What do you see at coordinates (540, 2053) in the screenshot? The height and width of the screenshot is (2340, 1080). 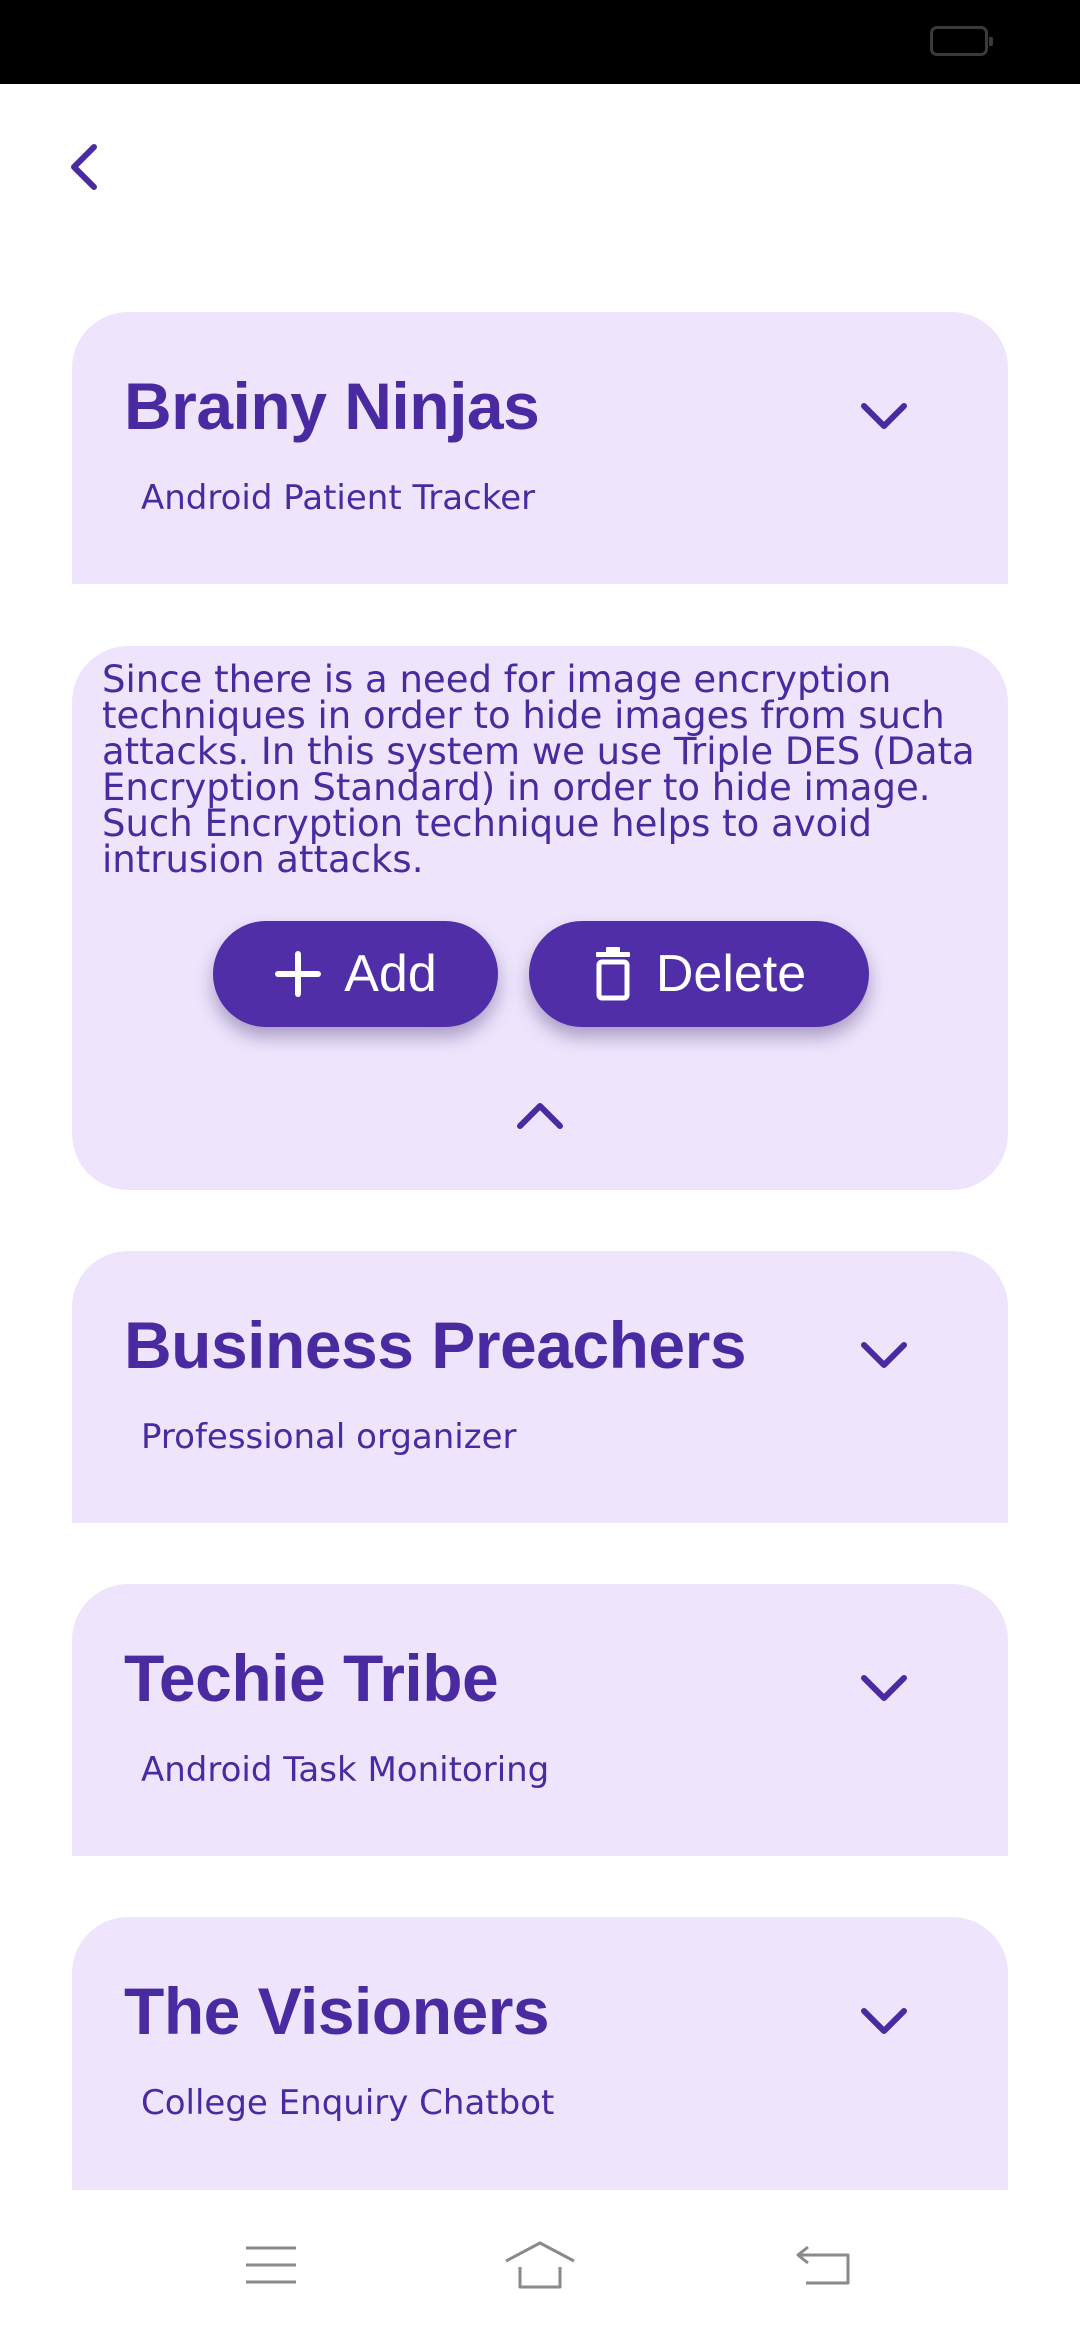 I see `team-card: The Visioners College Enquiry Chatbot` at bounding box center [540, 2053].